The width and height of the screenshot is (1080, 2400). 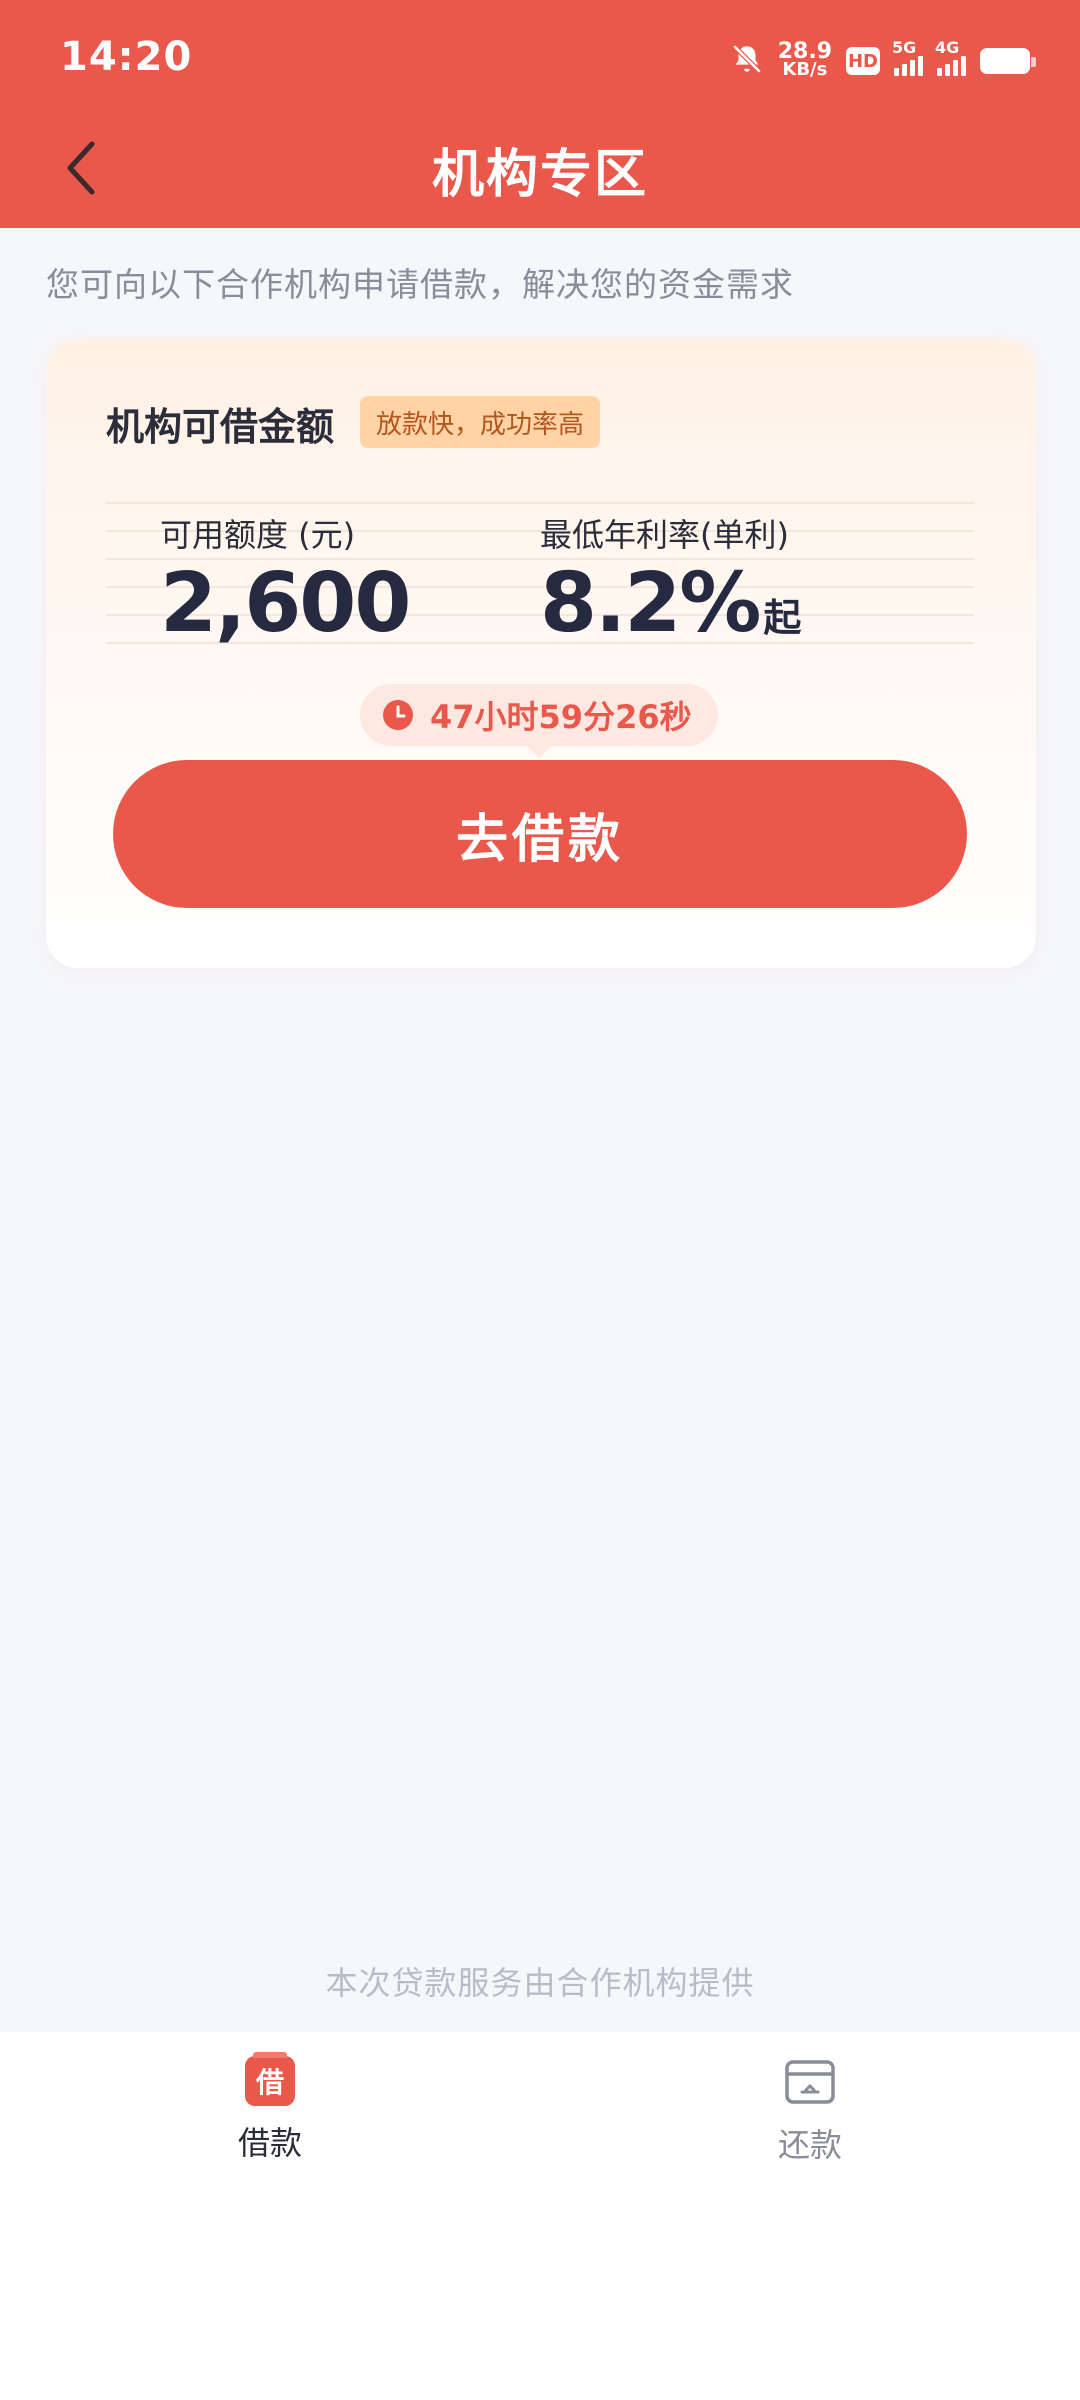 I want to click on header: 14:20 28.9 KB/s HD 5G 4G 机构专区, so click(x=540, y=114).